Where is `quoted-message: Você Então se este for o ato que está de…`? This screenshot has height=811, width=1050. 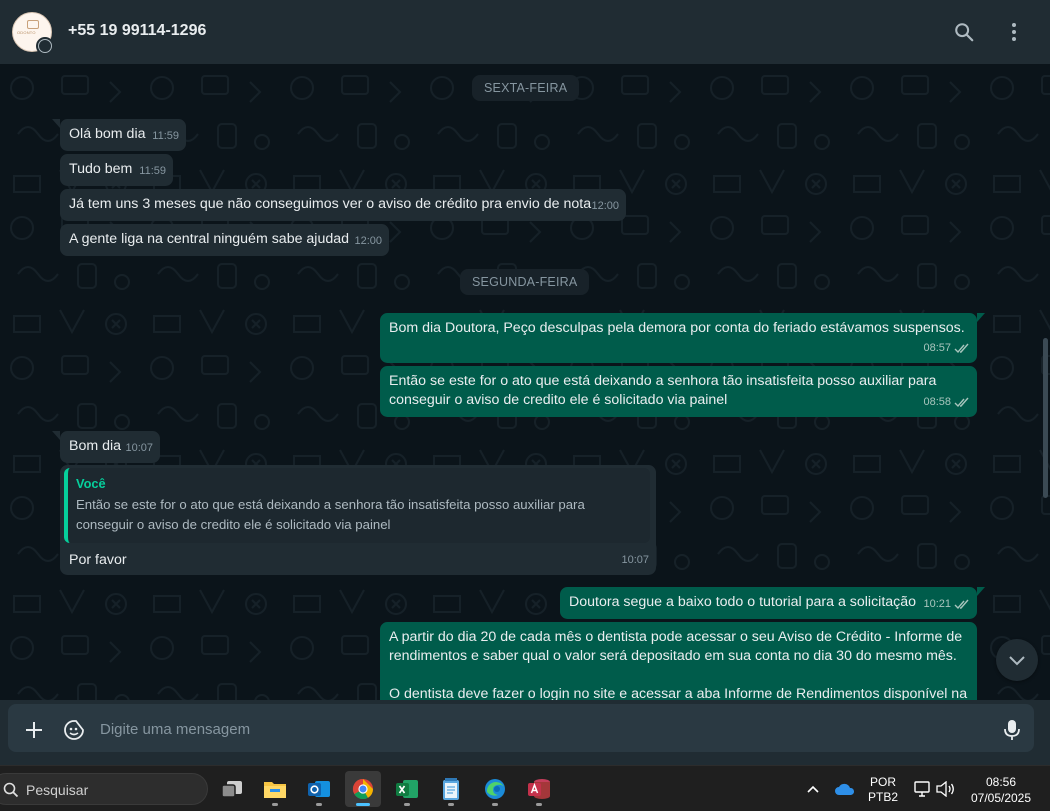
quoted-message: Você Então se este for o ato que está de… is located at coordinates (357, 505).